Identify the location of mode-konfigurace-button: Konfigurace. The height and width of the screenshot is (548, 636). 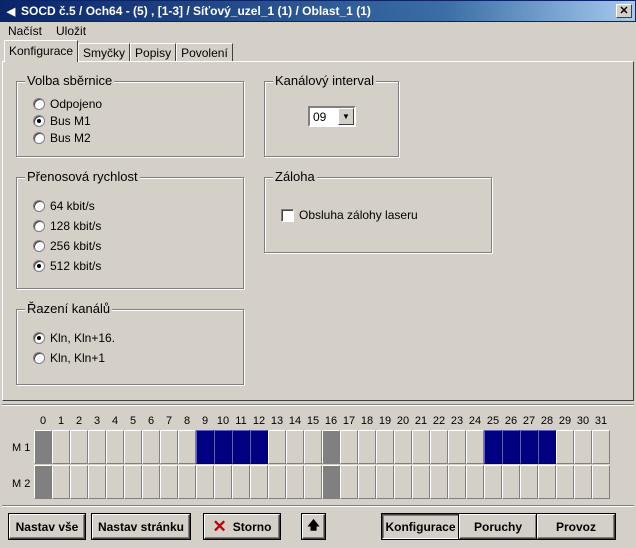
(420, 526).